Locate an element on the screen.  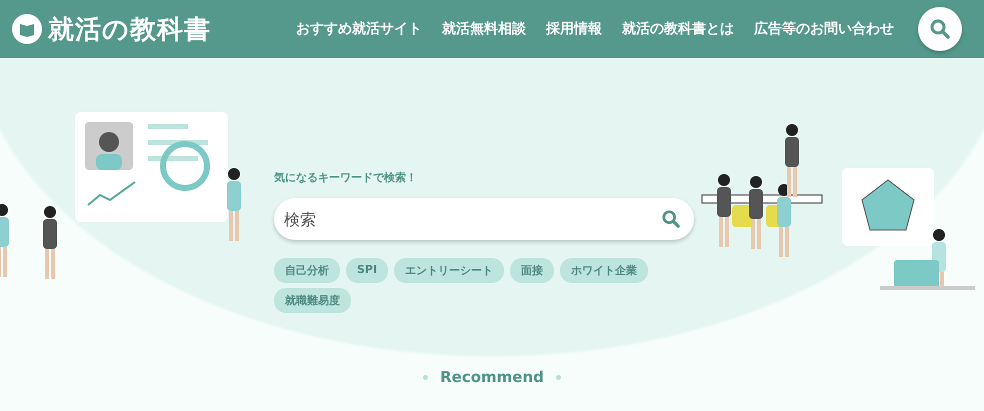
search-prompt: 気になるキーワードで検索！ is located at coordinates (346, 177).